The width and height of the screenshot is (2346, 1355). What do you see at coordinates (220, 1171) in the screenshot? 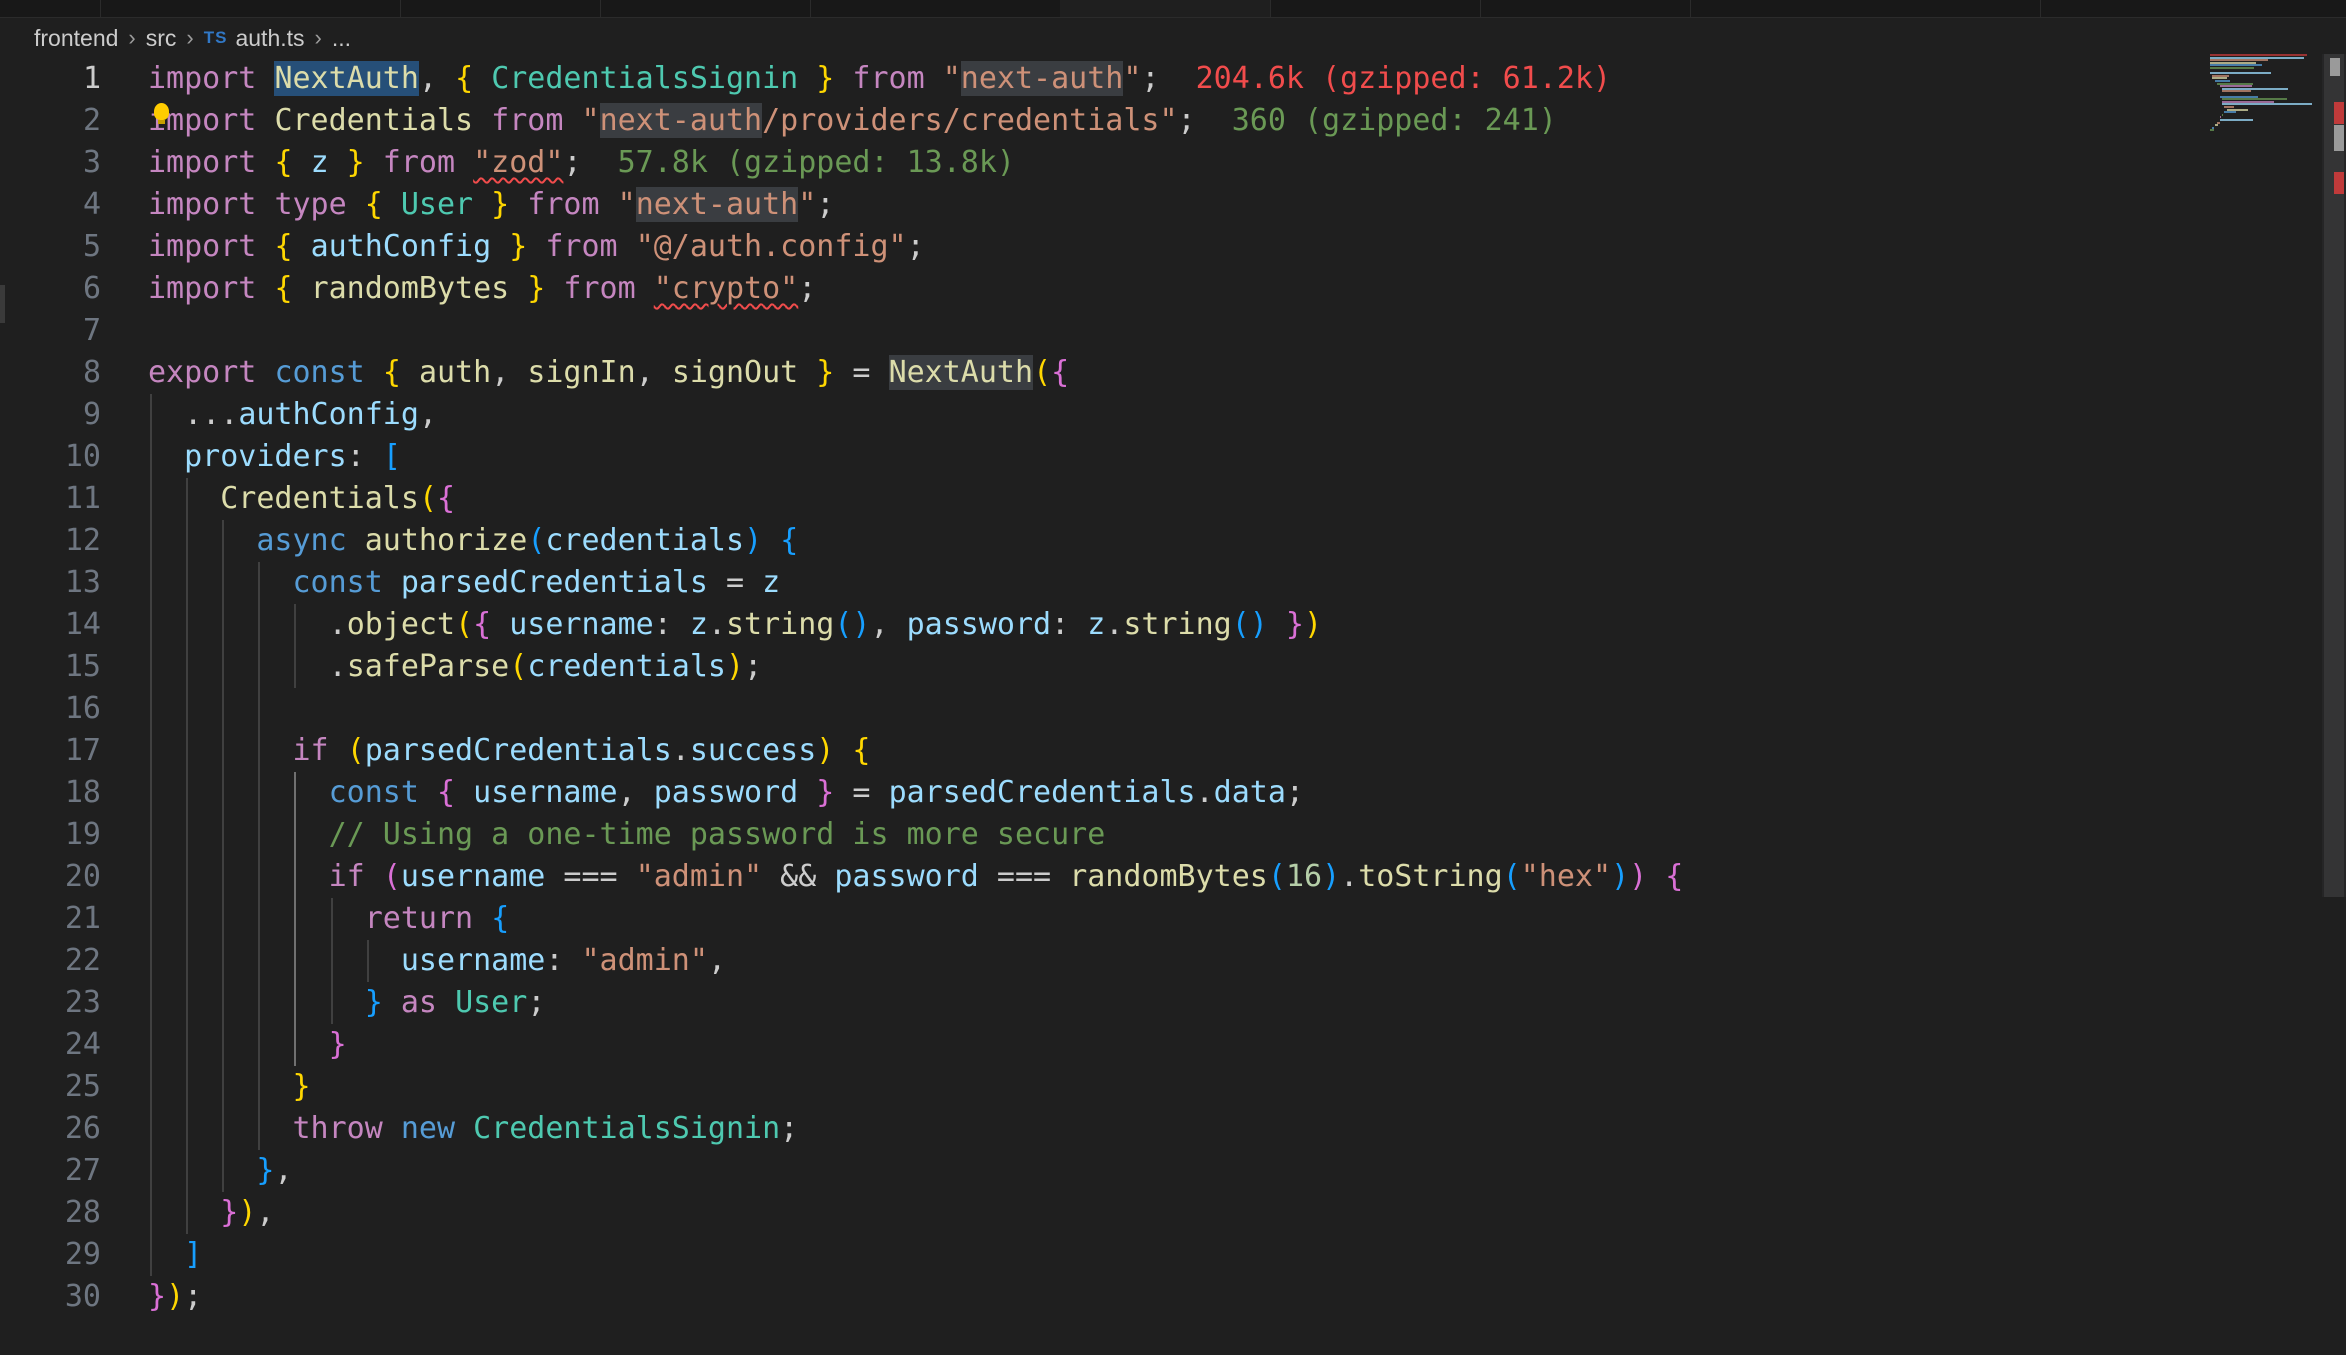
I see `code-line: },` at bounding box center [220, 1171].